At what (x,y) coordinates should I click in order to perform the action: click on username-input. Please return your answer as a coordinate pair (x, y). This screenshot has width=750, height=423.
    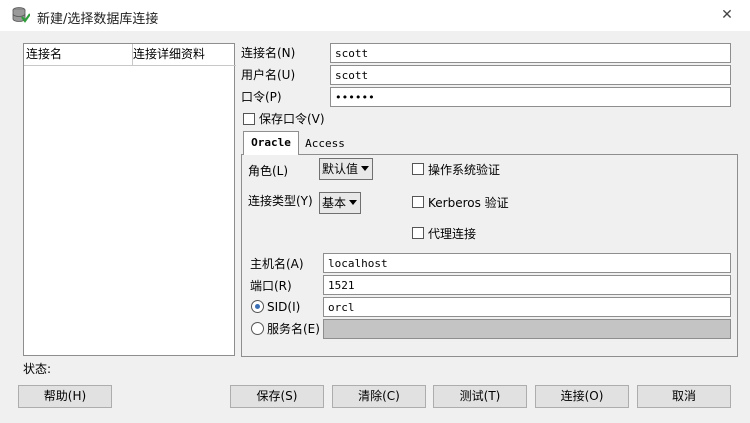
    Looking at the image, I should click on (530, 75).